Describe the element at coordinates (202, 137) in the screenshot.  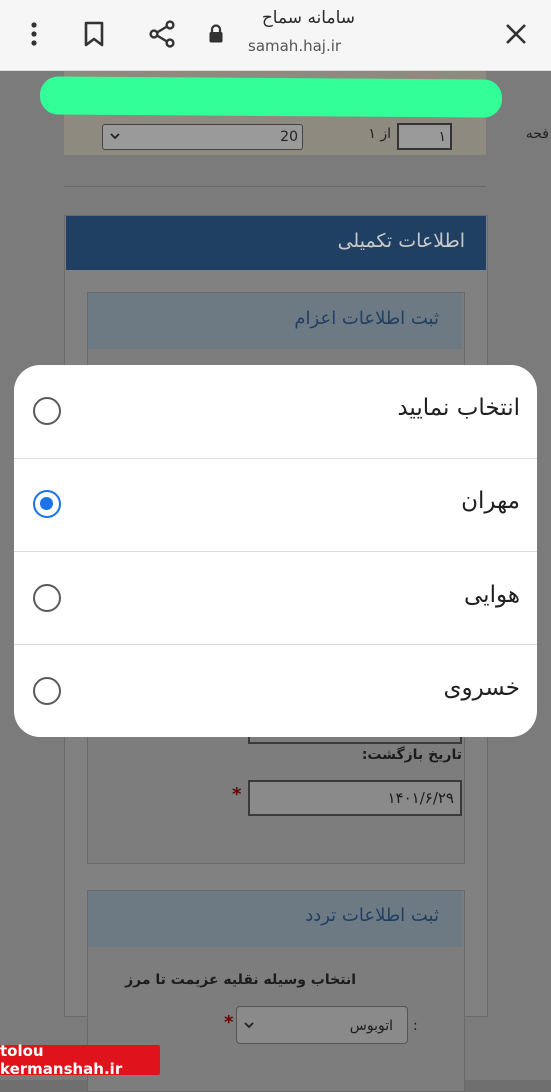
I see `pager-size-select: 20` at that location.